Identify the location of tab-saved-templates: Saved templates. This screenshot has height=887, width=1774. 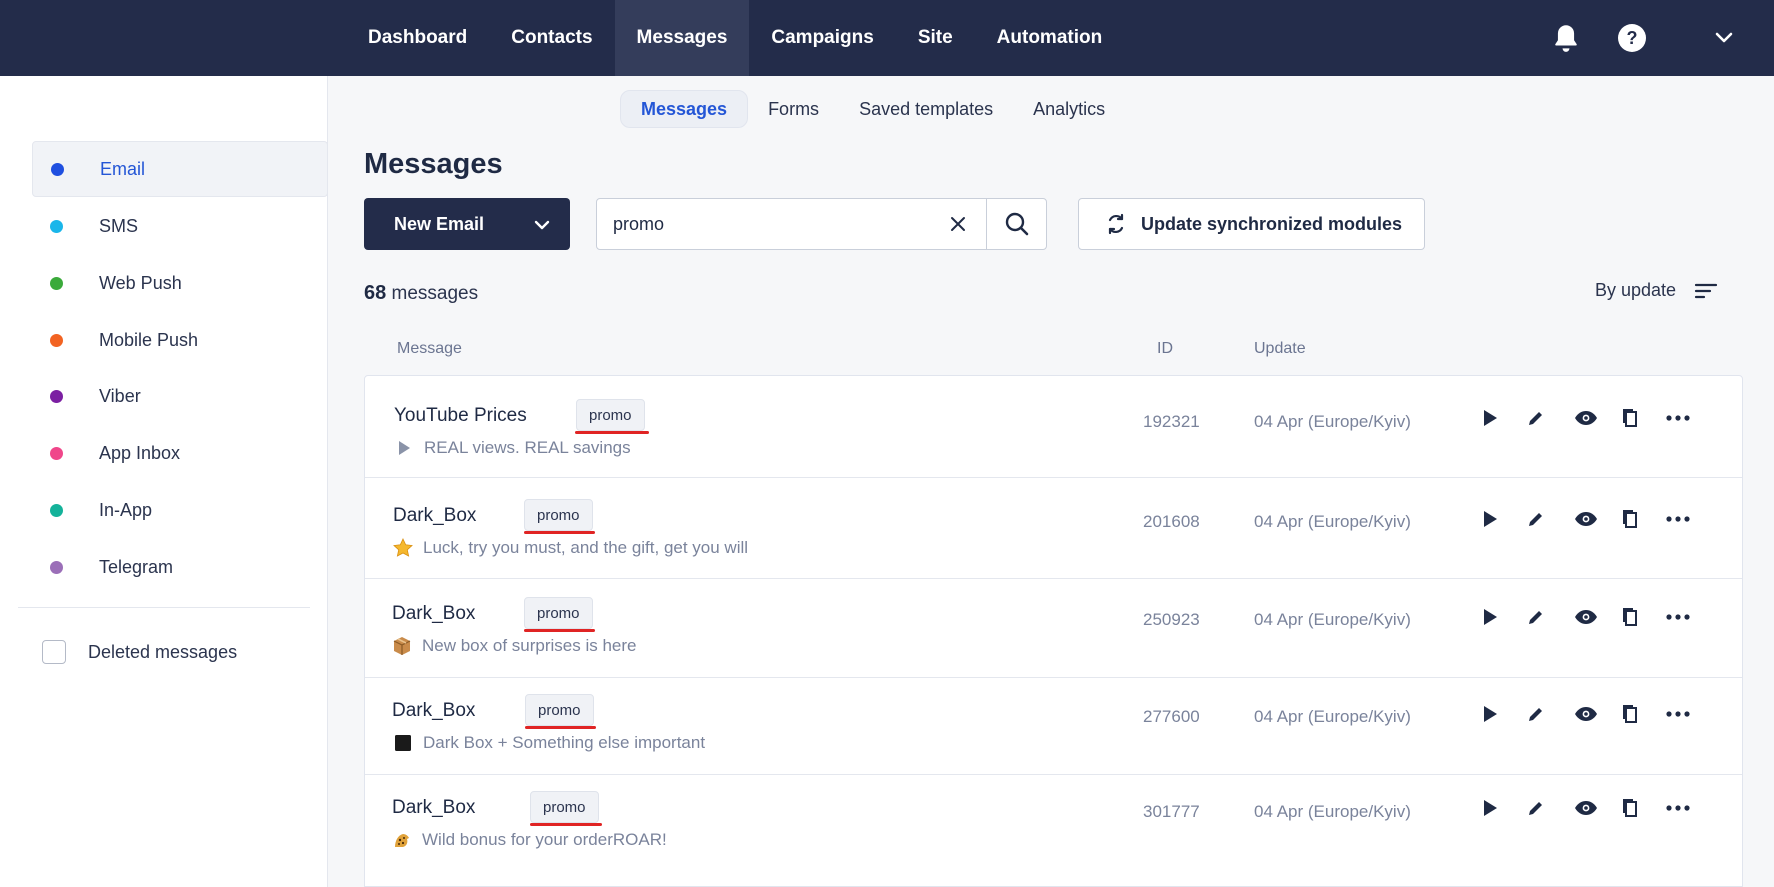
(926, 109).